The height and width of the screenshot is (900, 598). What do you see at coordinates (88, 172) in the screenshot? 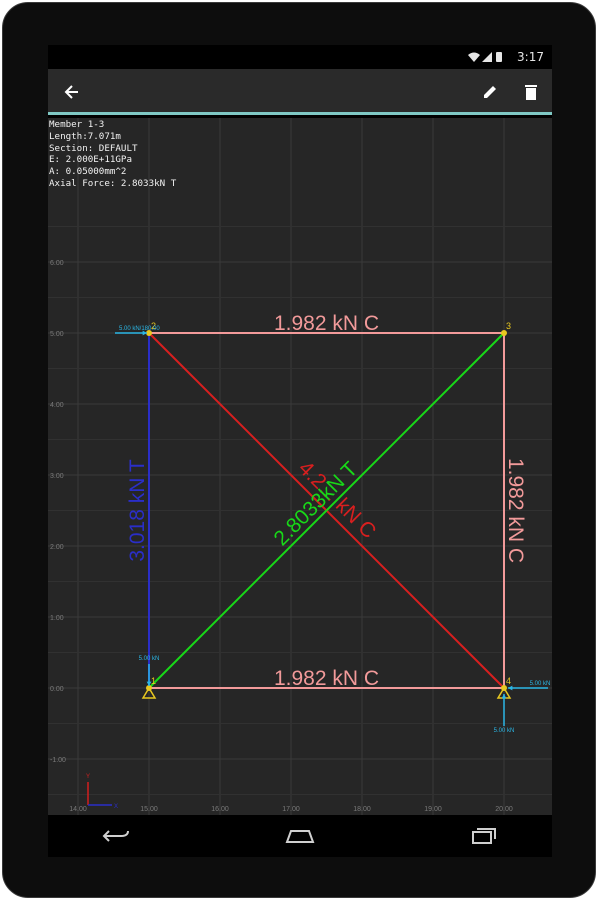
I see `member-area: A: 0.05000mm^2` at bounding box center [88, 172].